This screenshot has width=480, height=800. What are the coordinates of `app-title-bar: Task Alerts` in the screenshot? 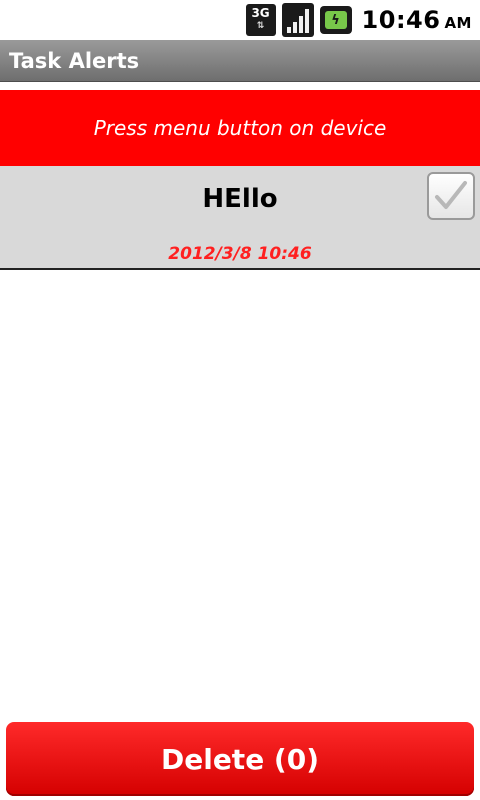 It's located at (240, 61).